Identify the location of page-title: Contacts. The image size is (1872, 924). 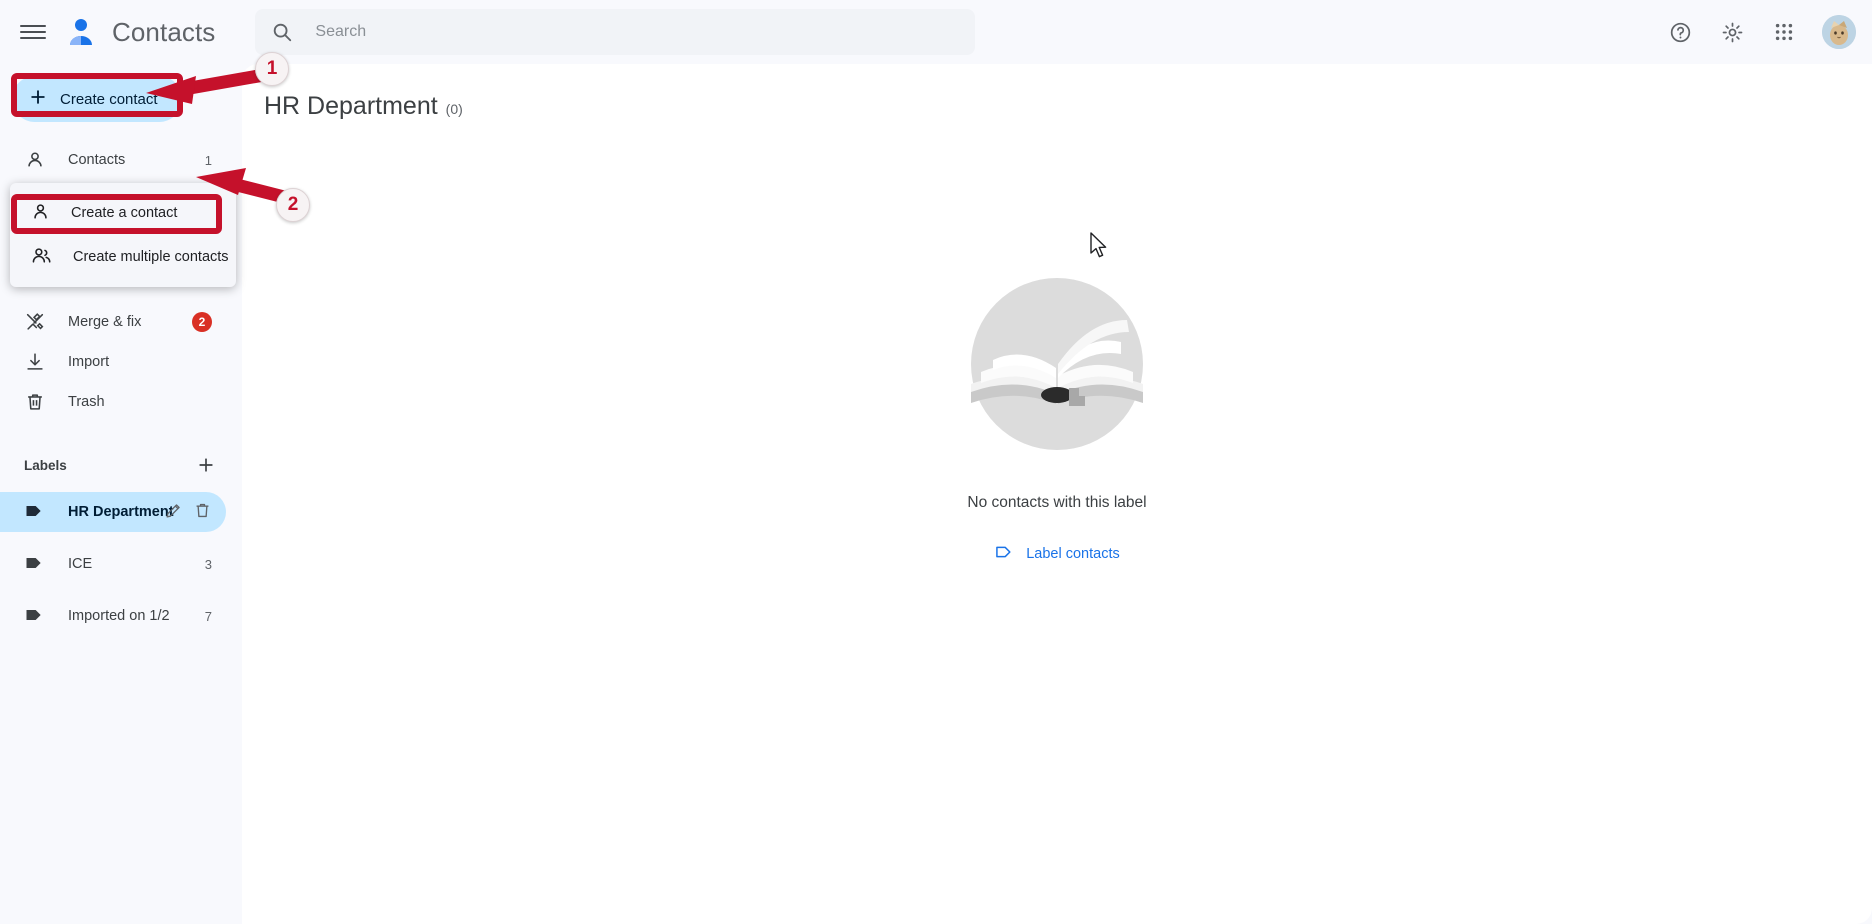
(164, 31).